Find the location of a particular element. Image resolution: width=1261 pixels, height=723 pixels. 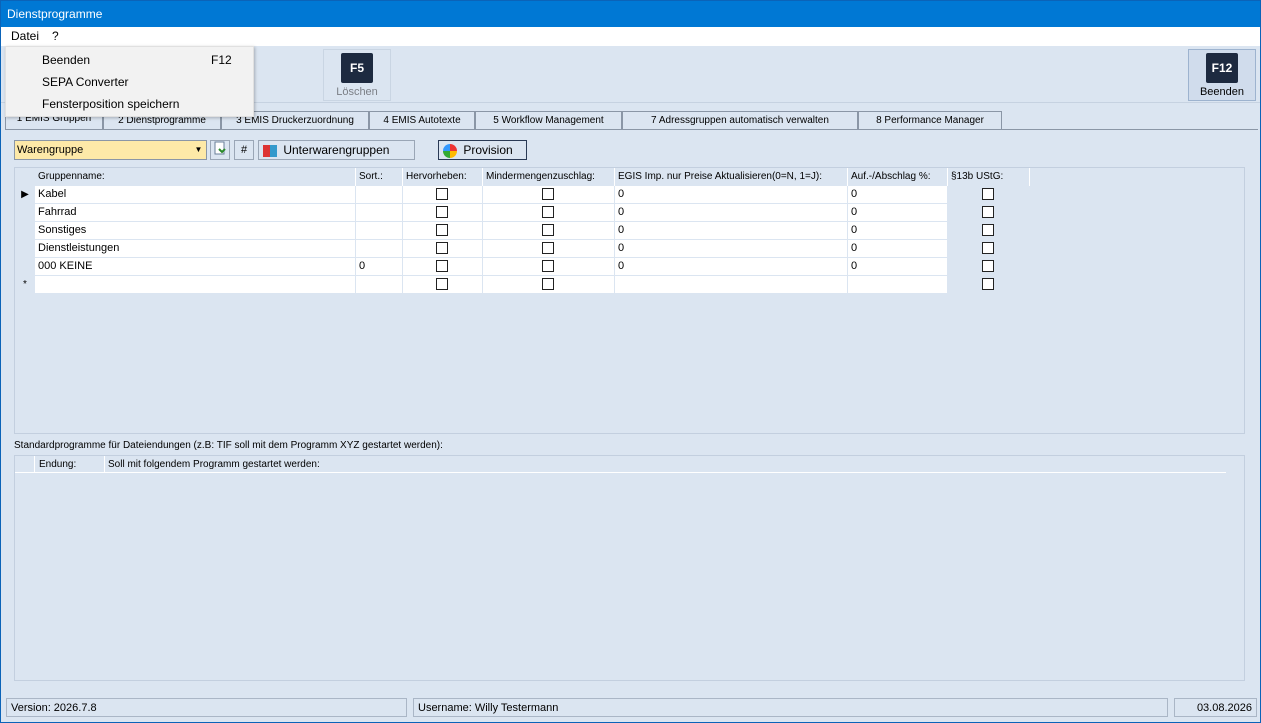

tab-autotexte: 4 EMIS Autotexte is located at coordinates (422, 120).